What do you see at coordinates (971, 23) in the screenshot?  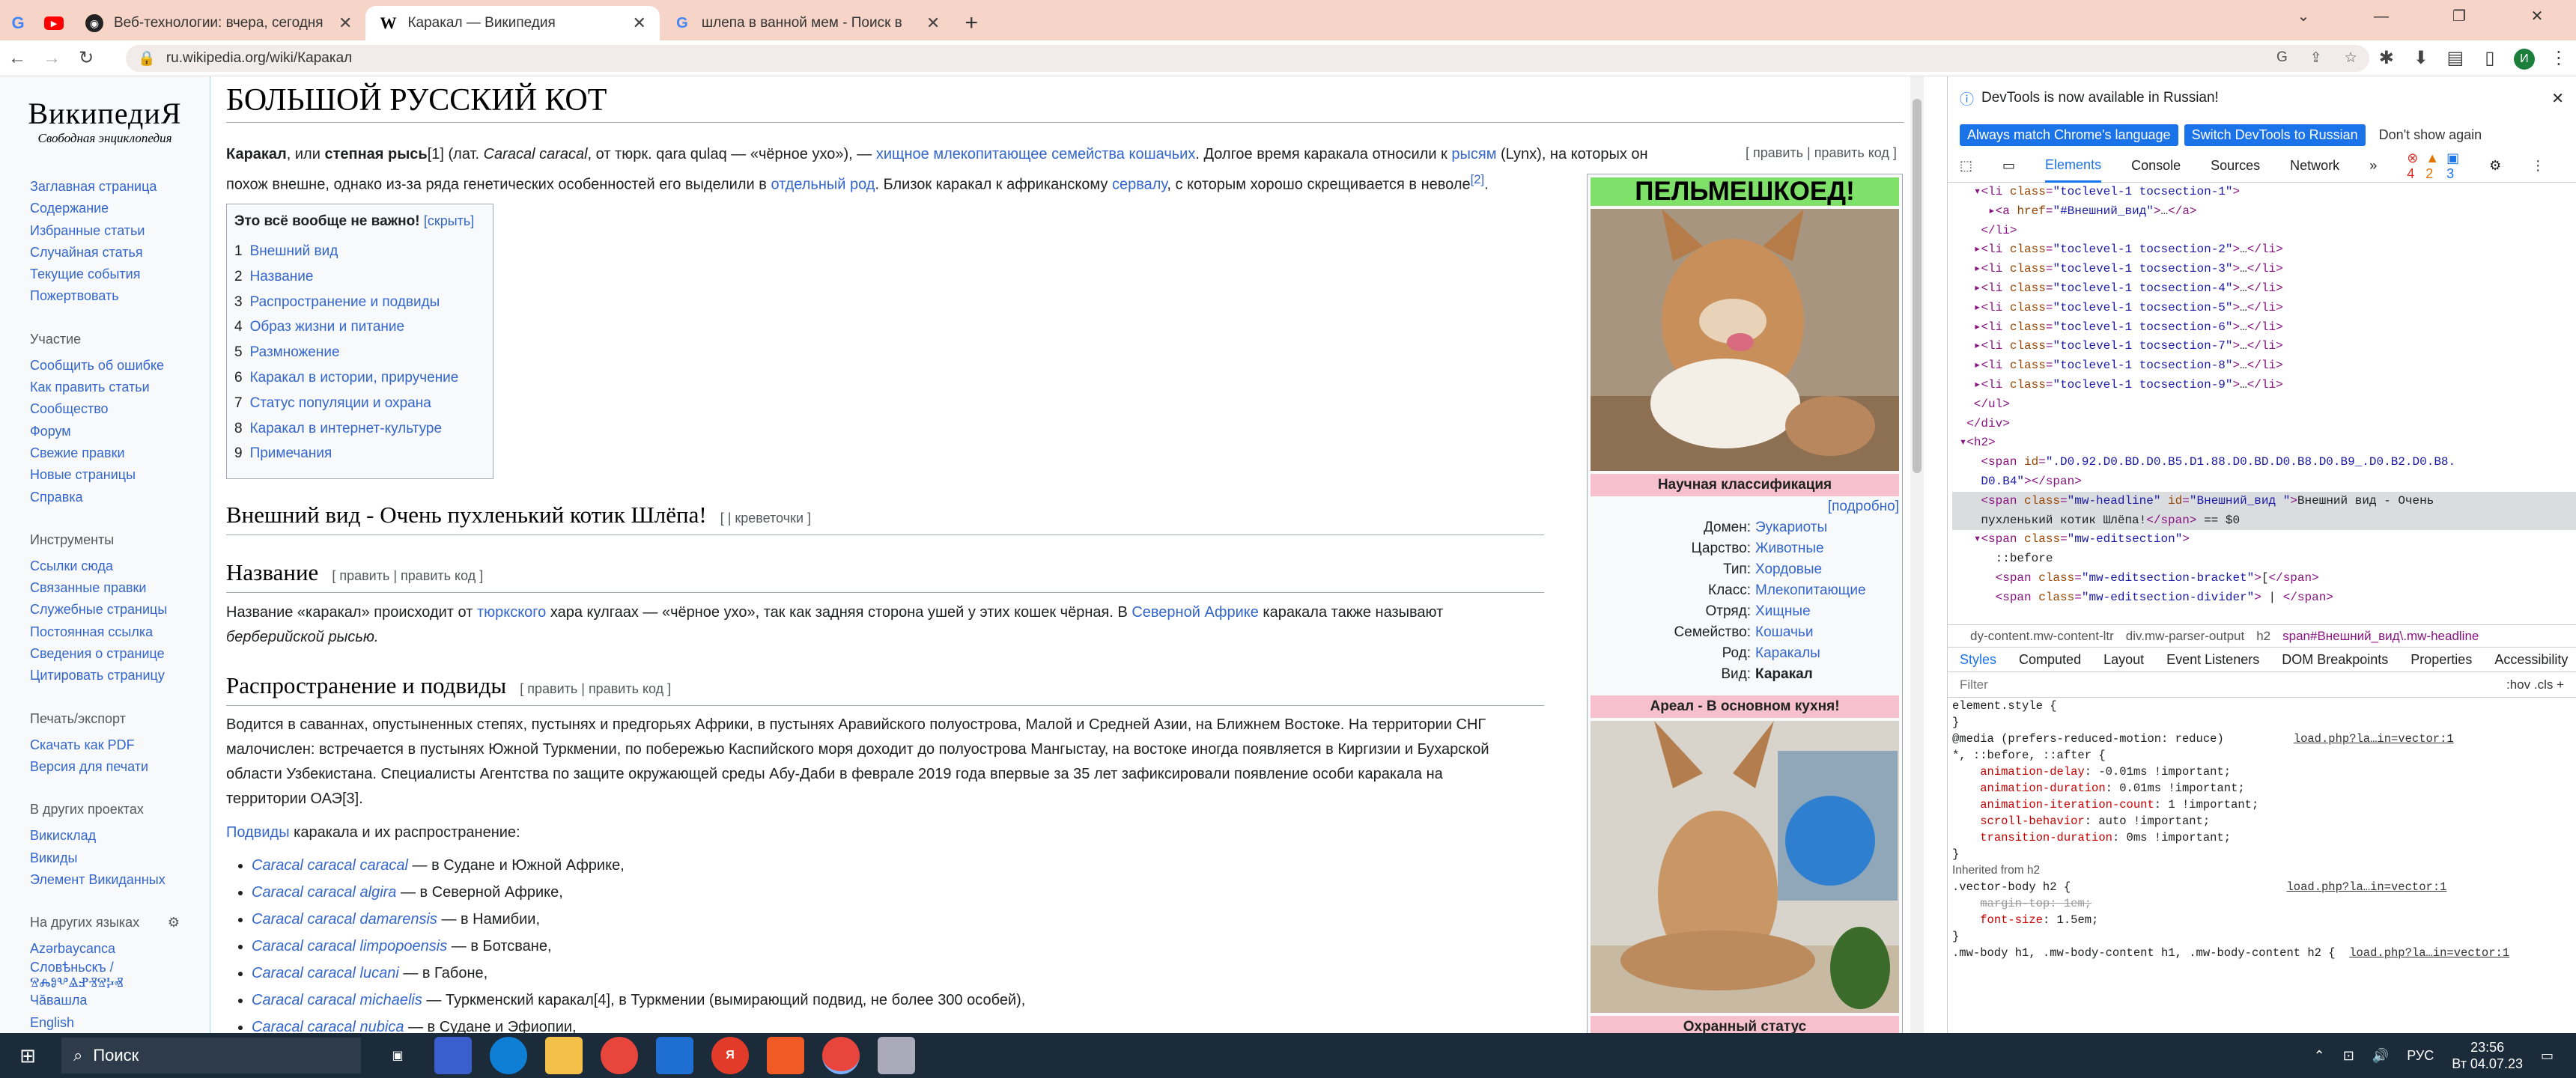 I see `new-tab-button: +` at bounding box center [971, 23].